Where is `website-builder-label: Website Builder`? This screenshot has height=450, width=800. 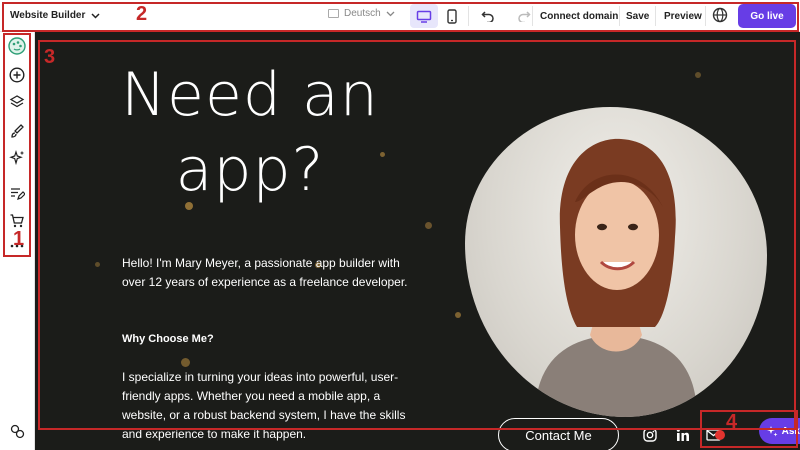 website-builder-label: Website Builder is located at coordinates (48, 15).